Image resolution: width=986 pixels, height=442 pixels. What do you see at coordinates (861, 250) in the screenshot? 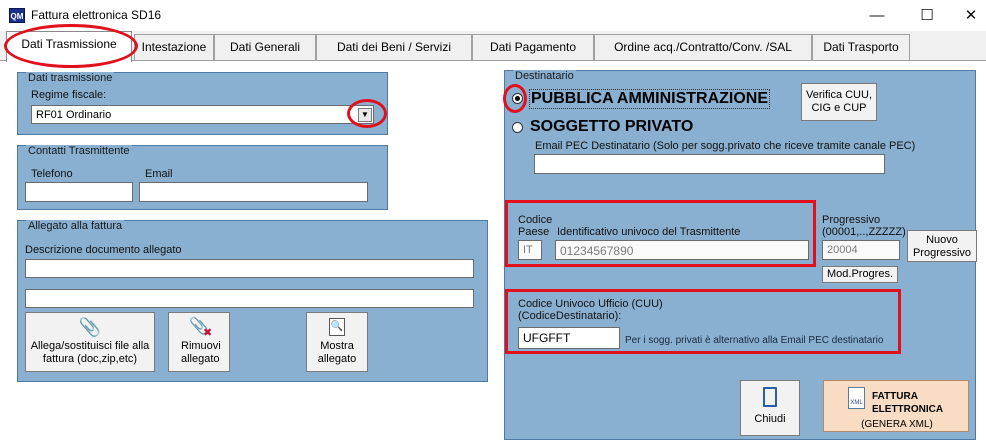
I see `progressivo-input: 20004` at bounding box center [861, 250].